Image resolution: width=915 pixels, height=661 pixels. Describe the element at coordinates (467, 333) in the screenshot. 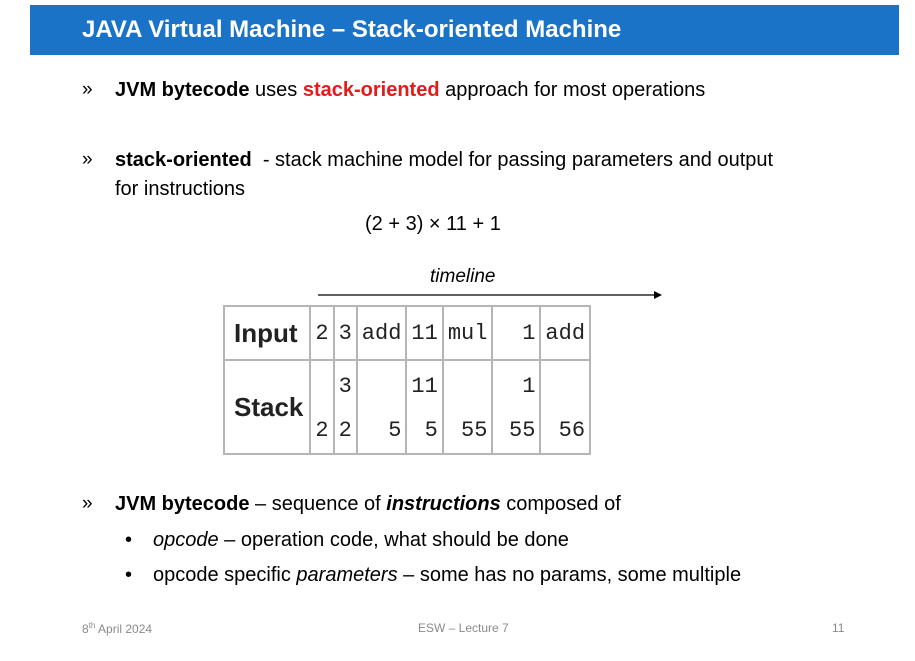

I see `input-cell: mul` at that location.